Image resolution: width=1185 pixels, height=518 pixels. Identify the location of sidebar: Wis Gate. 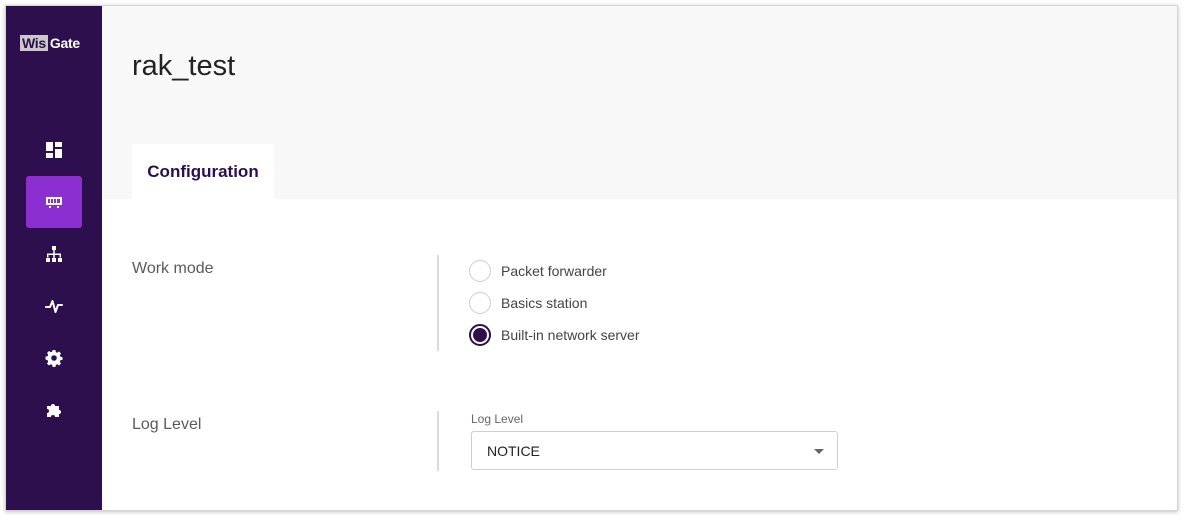
(54, 258).